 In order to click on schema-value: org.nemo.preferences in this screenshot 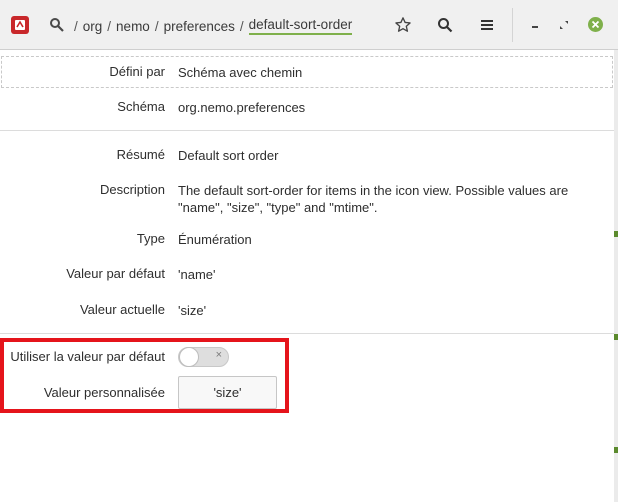, I will do `click(242, 107)`.